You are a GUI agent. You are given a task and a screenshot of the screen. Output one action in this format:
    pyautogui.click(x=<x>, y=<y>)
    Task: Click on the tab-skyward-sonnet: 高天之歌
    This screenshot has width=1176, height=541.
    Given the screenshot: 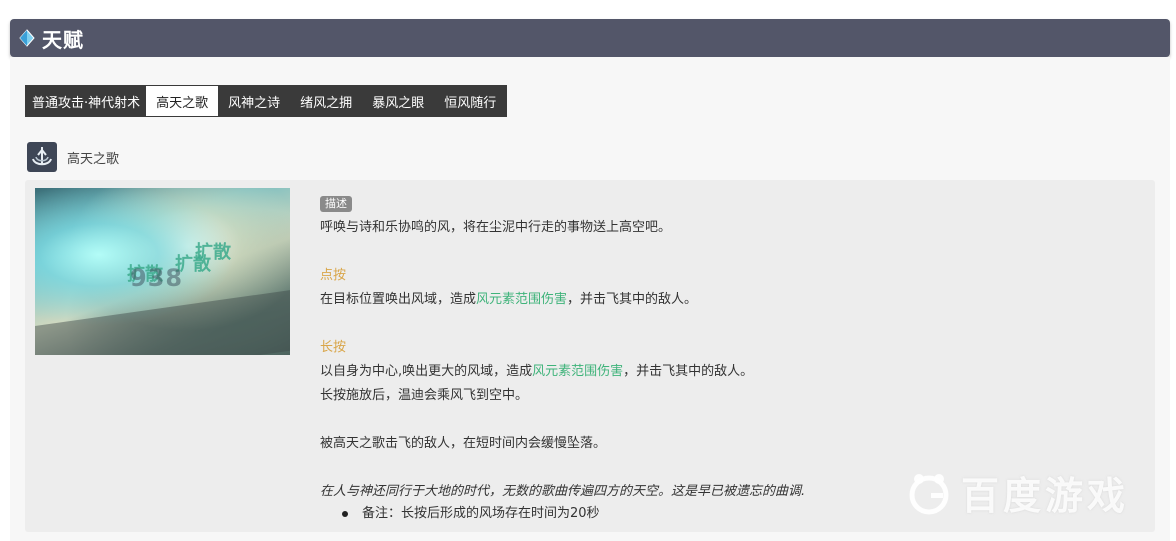 What is the action you would take?
    pyautogui.click(x=182, y=101)
    